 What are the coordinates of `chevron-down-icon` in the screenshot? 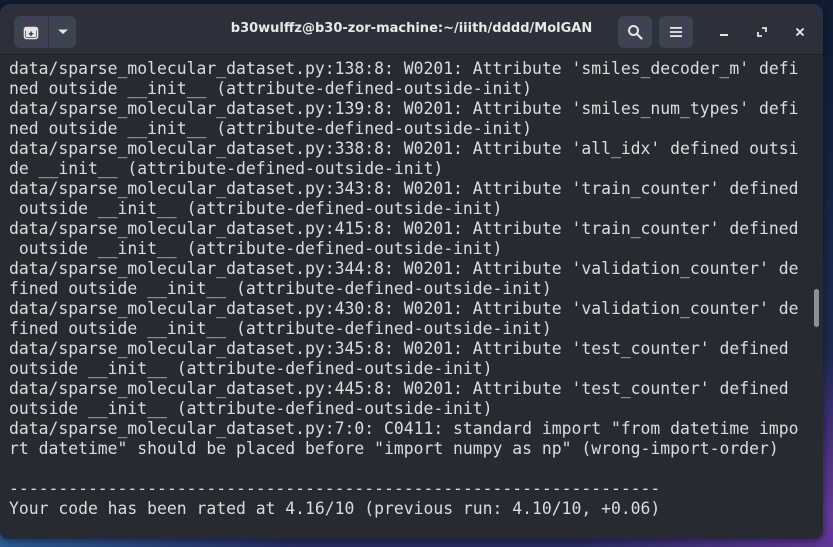 It's located at (62, 31).